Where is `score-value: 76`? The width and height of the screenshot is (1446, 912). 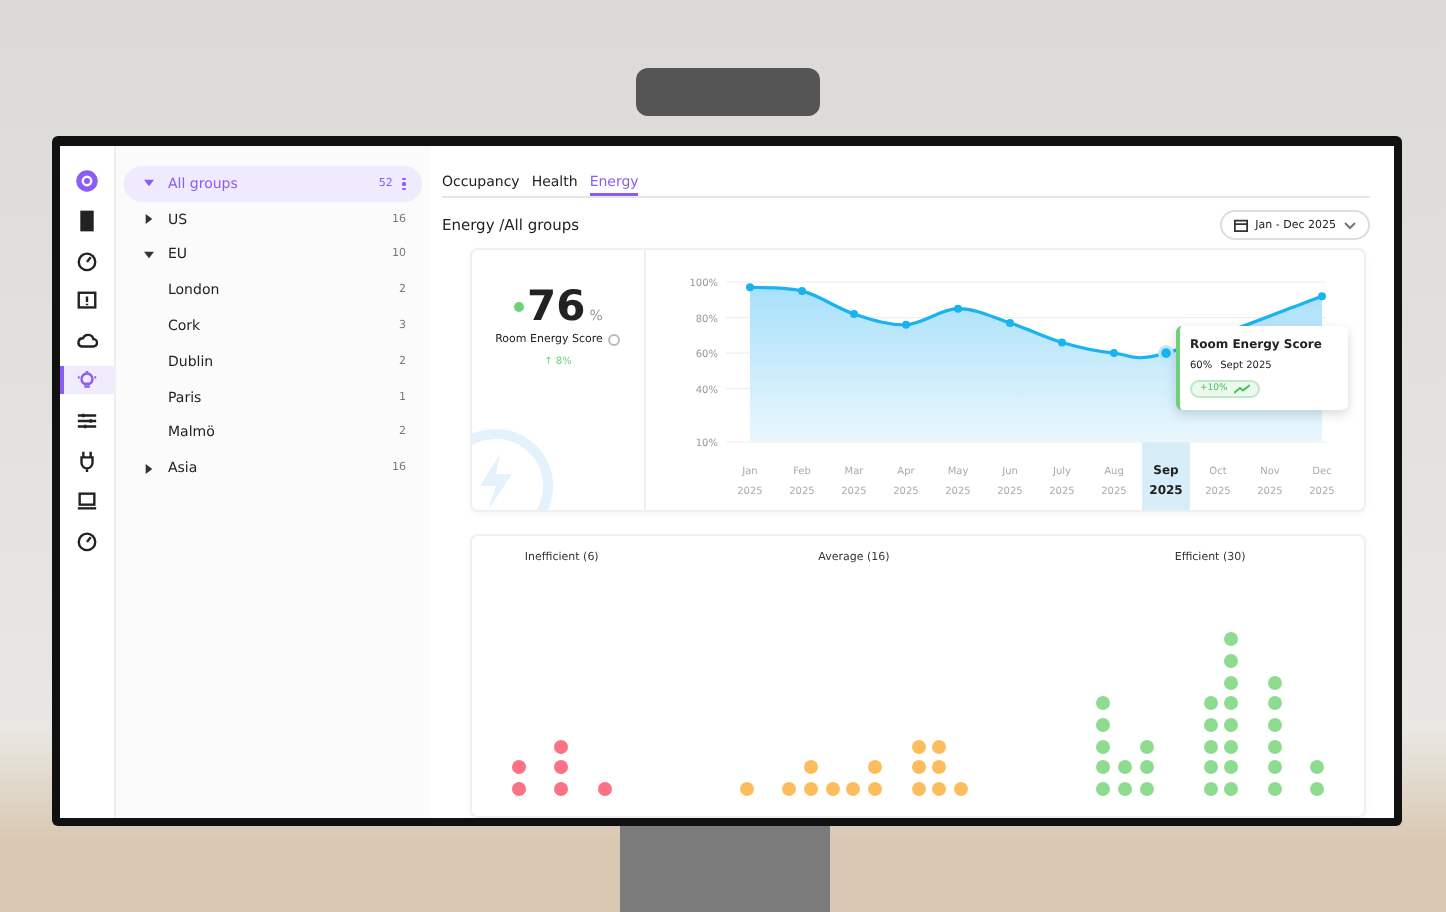 score-value: 76 is located at coordinates (556, 306).